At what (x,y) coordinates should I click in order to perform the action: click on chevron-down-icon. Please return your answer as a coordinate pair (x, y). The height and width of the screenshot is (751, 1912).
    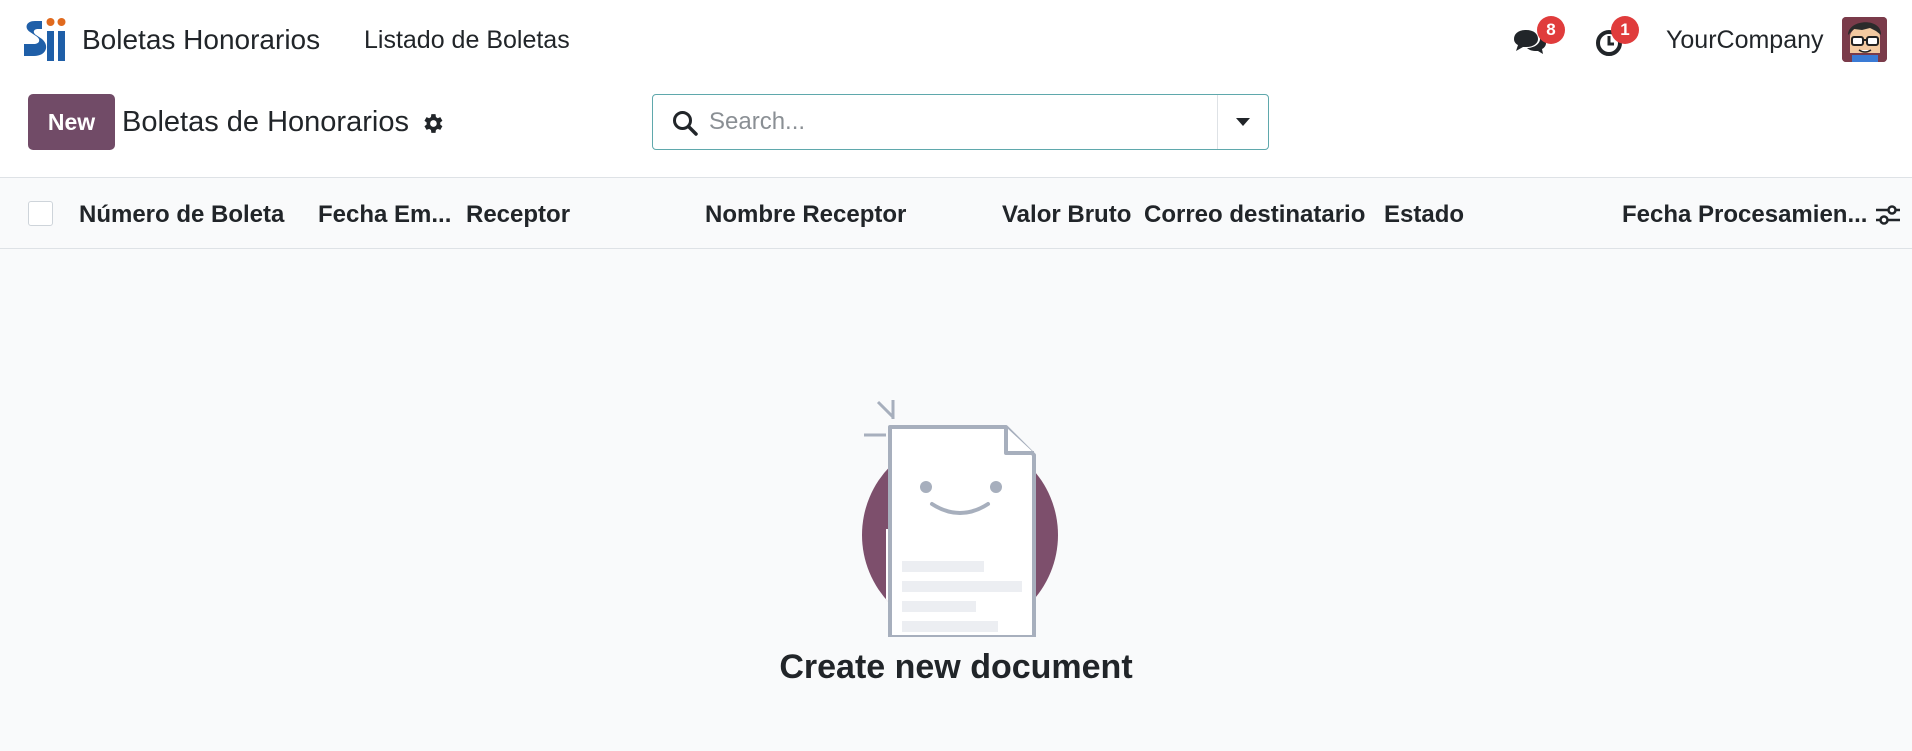
    Looking at the image, I should click on (1243, 122).